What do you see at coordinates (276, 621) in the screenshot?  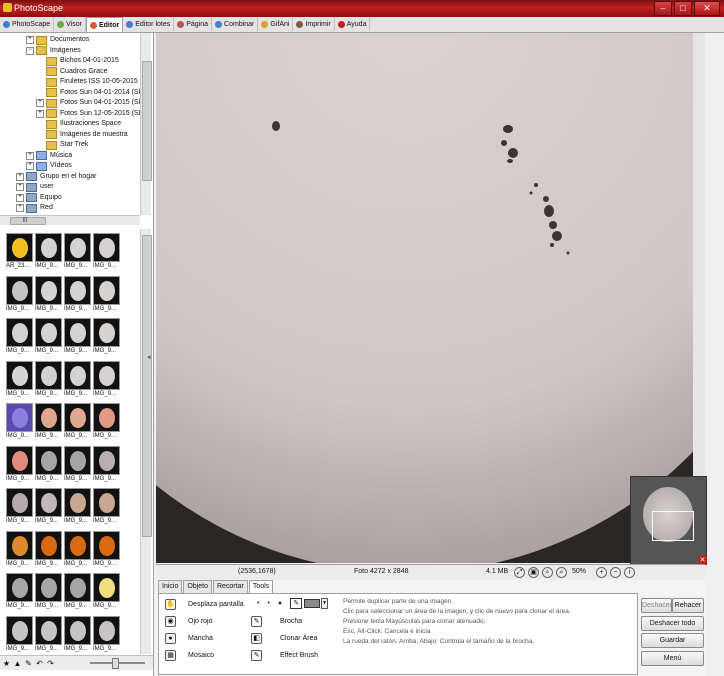 I see `tool-brocha: ✎ Brocha` at bounding box center [276, 621].